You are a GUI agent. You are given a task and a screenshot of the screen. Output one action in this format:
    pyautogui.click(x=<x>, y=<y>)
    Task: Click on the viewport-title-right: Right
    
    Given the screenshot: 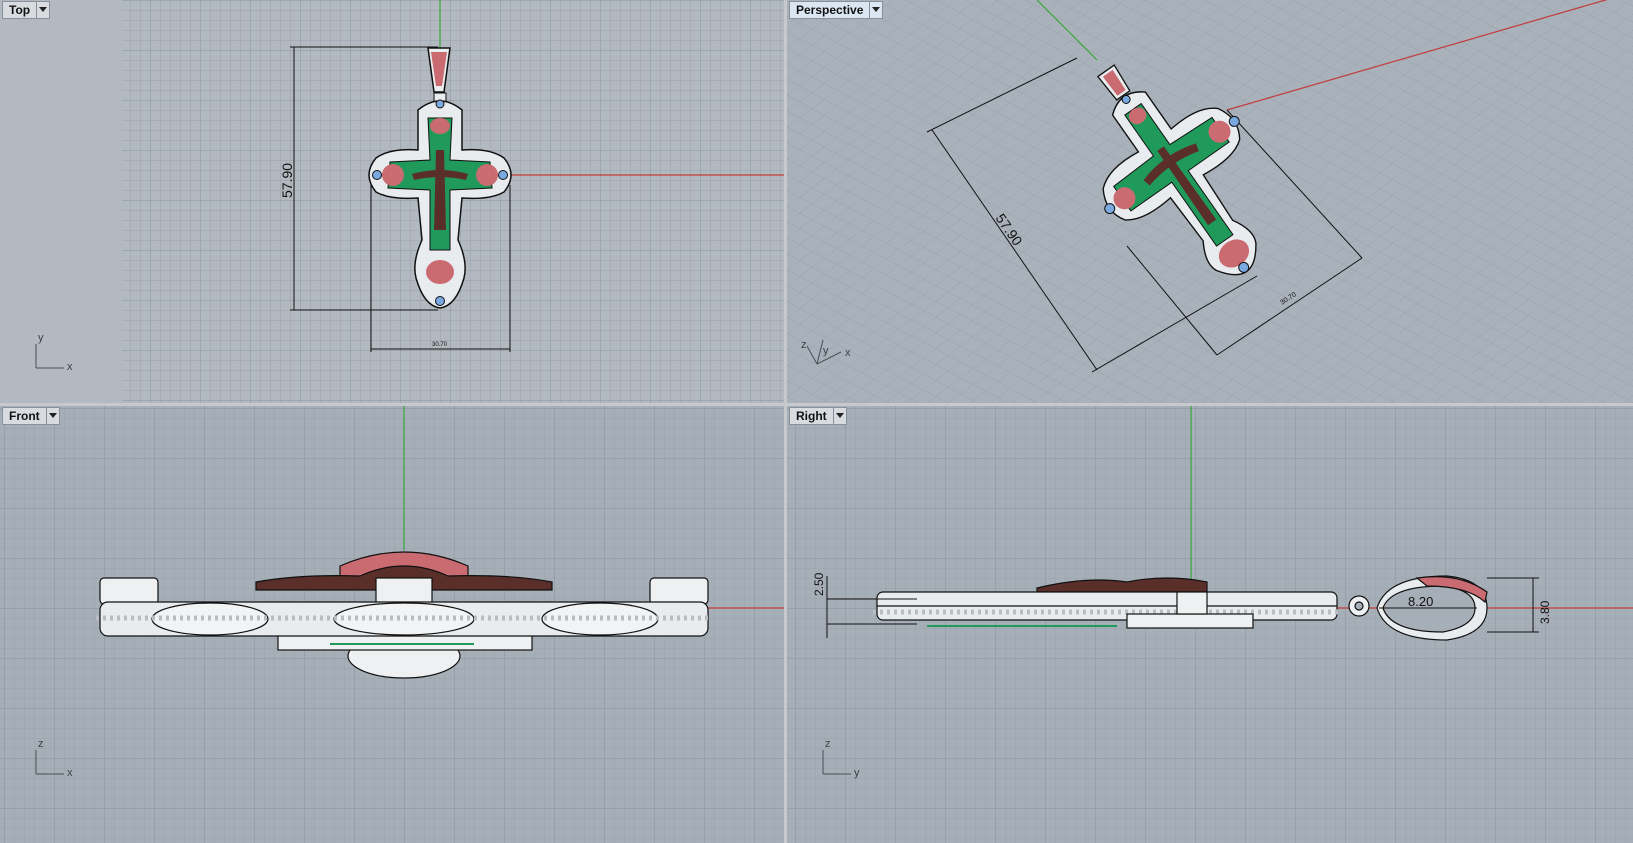 What is the action you would take?
    pyautogui.click(x=818, y=416)
    